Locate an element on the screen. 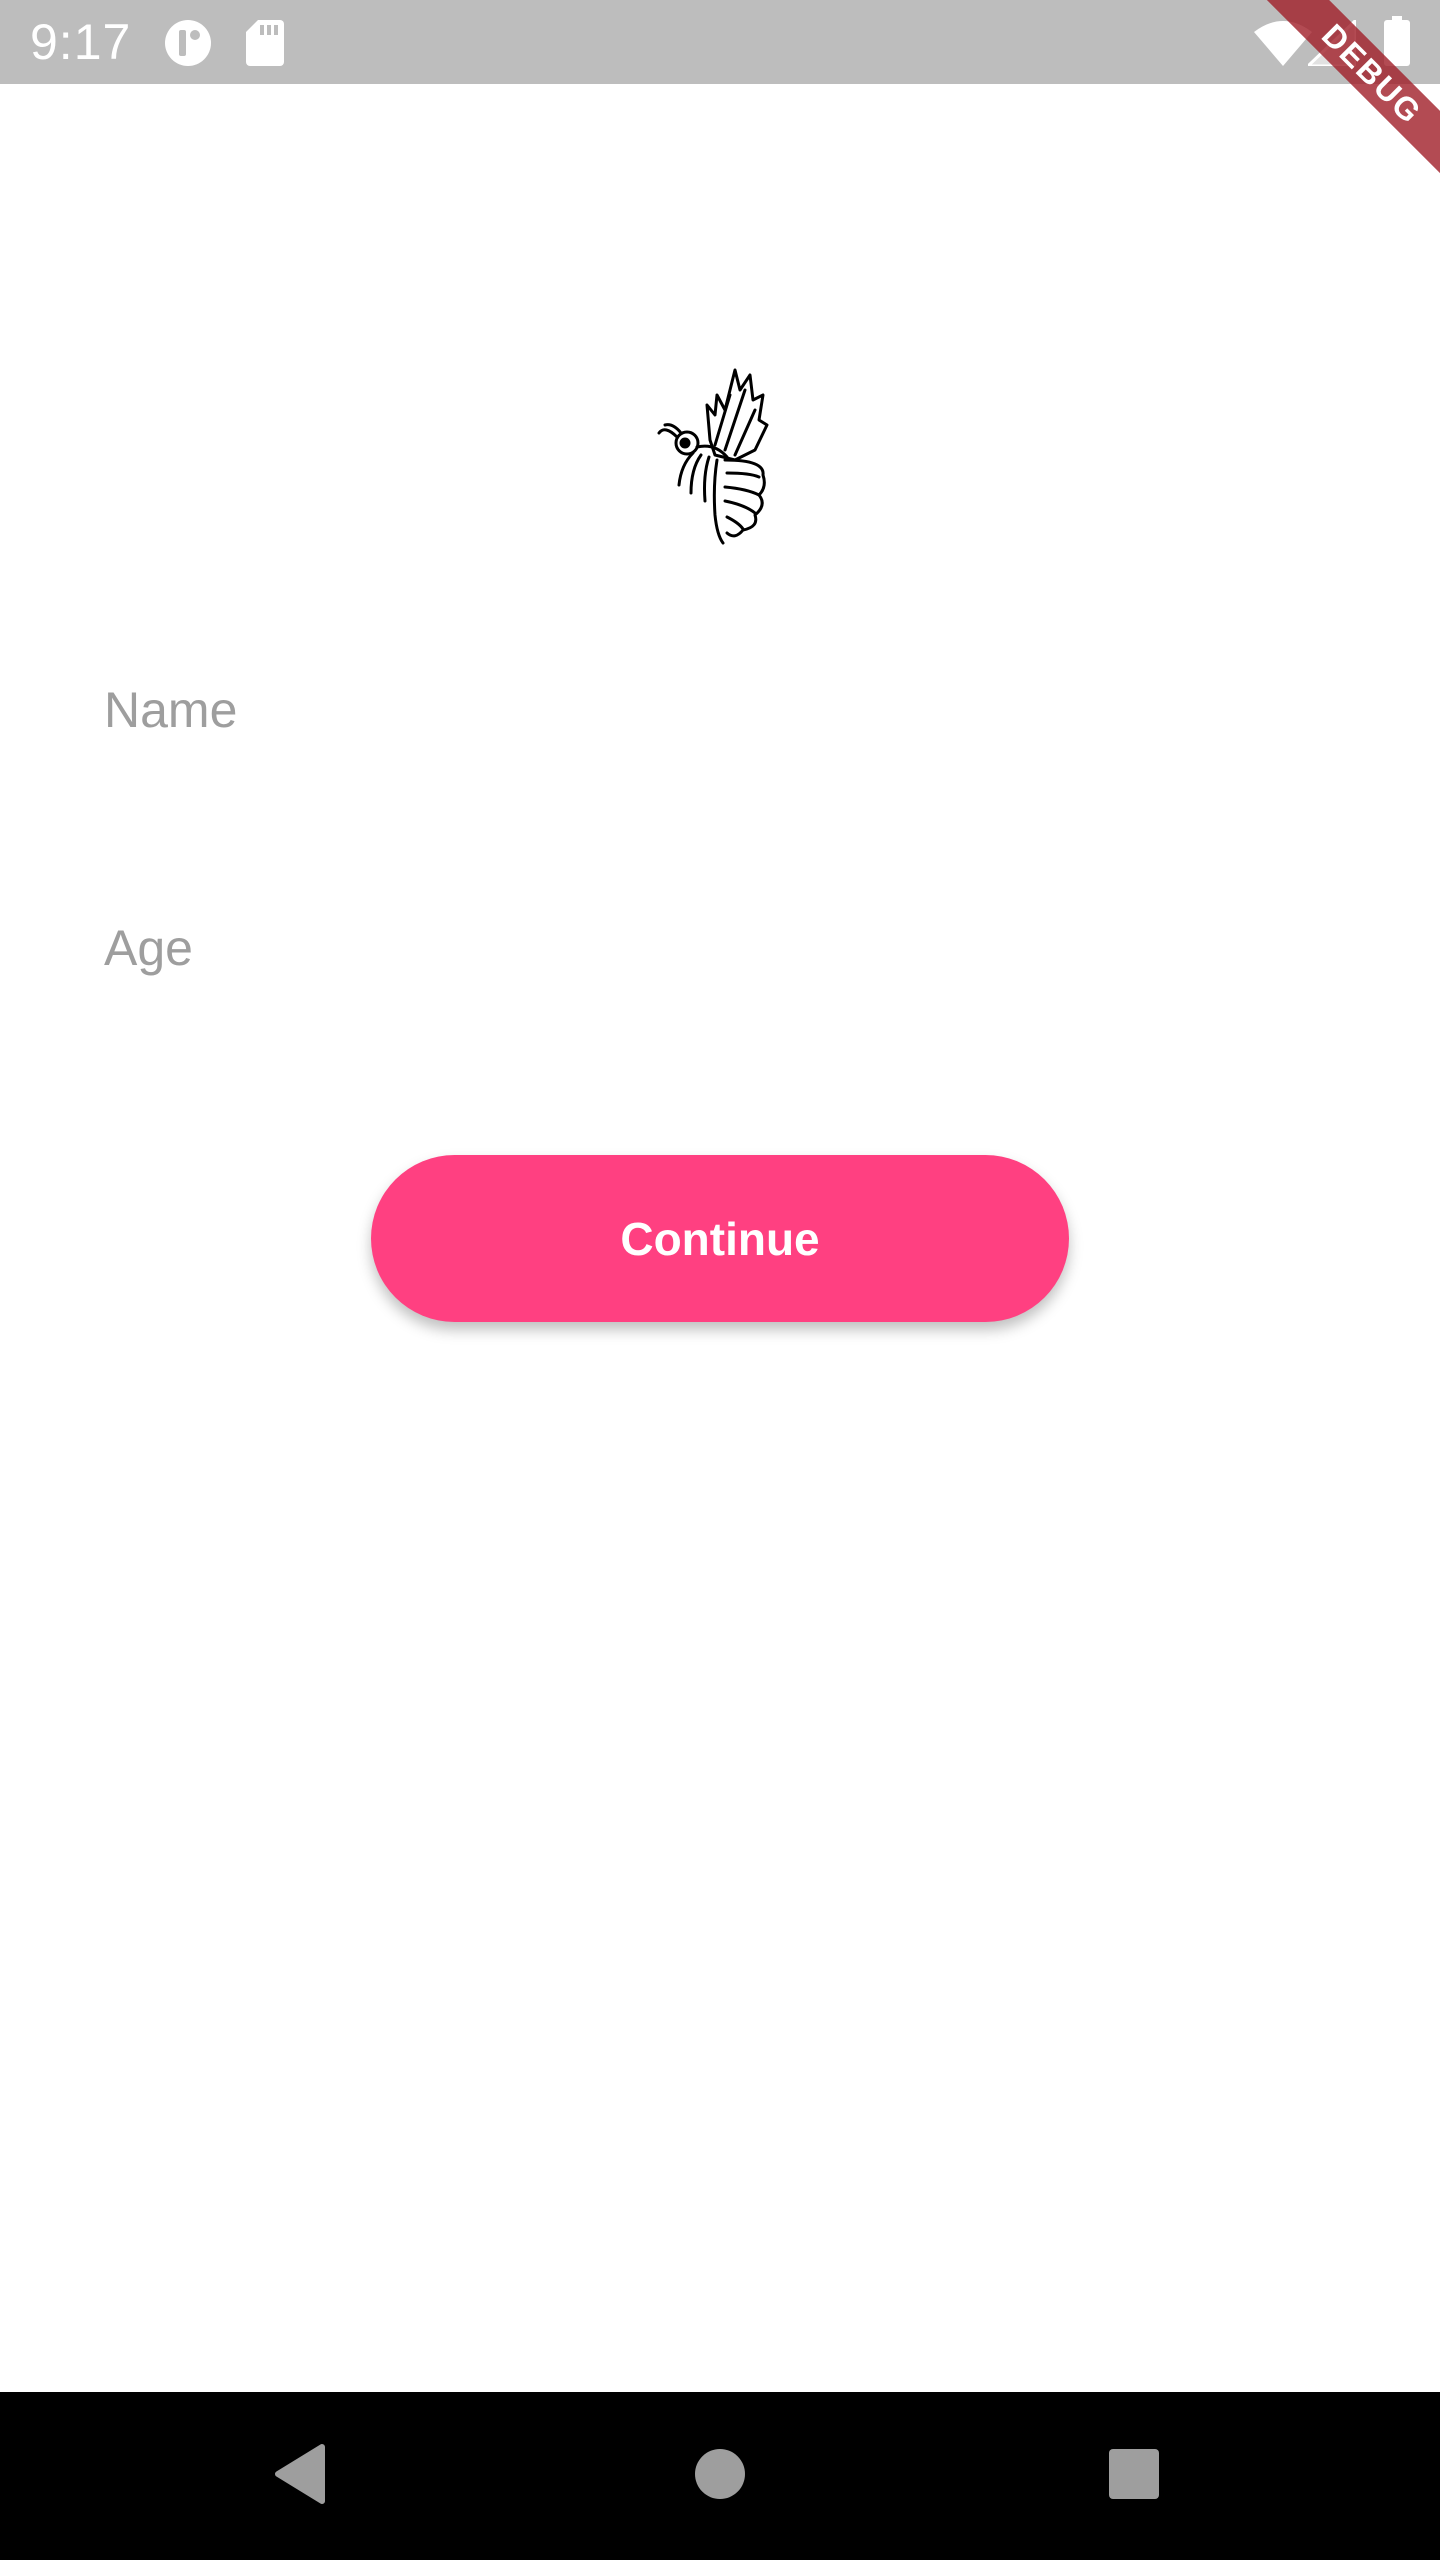 The height and width of the screenshot is (2560, 1440). recents-icon is located at coordinates (1134, 2476).